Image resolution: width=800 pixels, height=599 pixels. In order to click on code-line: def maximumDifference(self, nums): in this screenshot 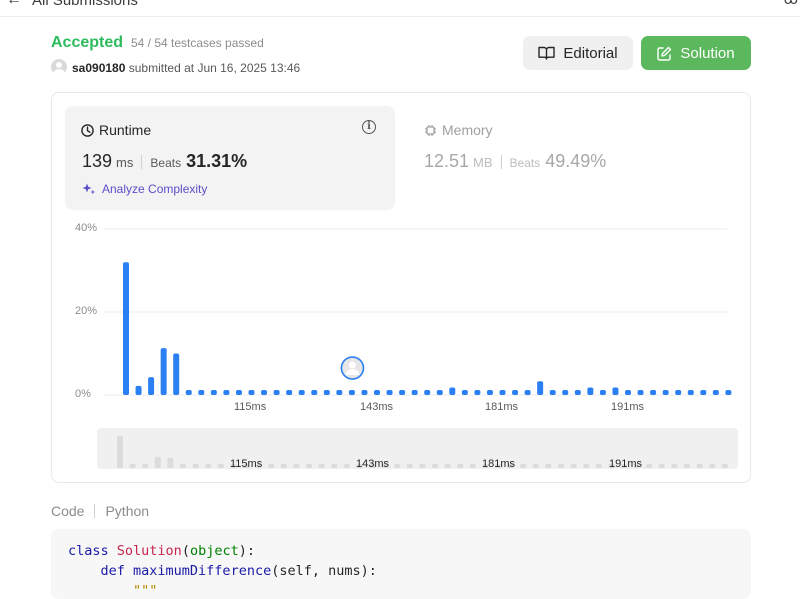, I will do `click(222, 571)`.